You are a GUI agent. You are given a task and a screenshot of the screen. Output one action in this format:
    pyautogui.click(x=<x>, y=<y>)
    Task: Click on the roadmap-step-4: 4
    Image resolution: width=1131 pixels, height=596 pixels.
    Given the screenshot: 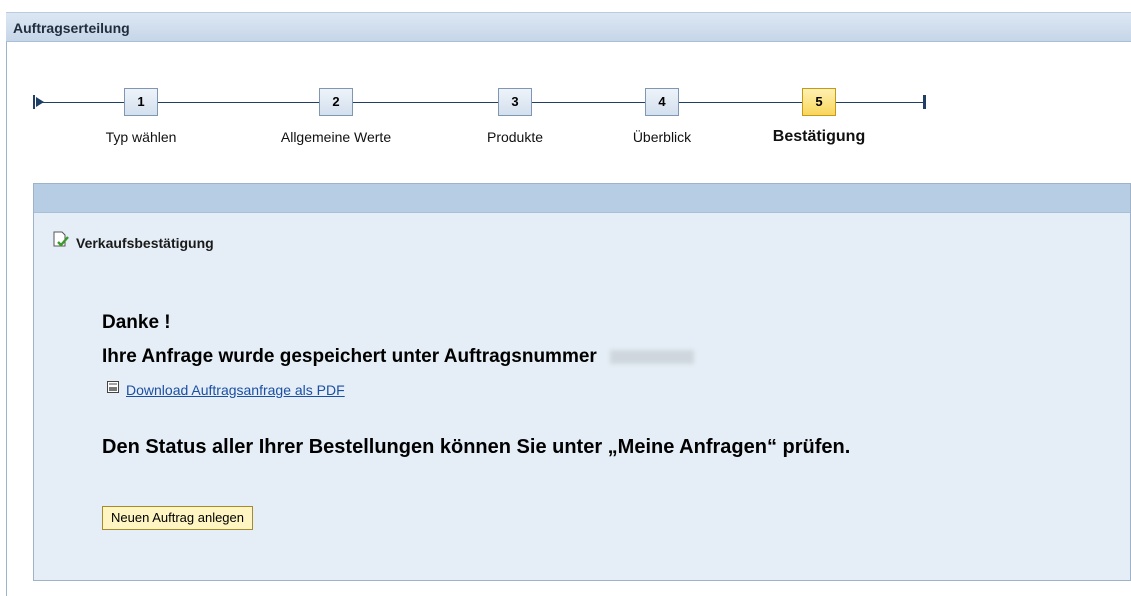 What is the action you would take?
    pyautogui.click(x=662, y=102)
    